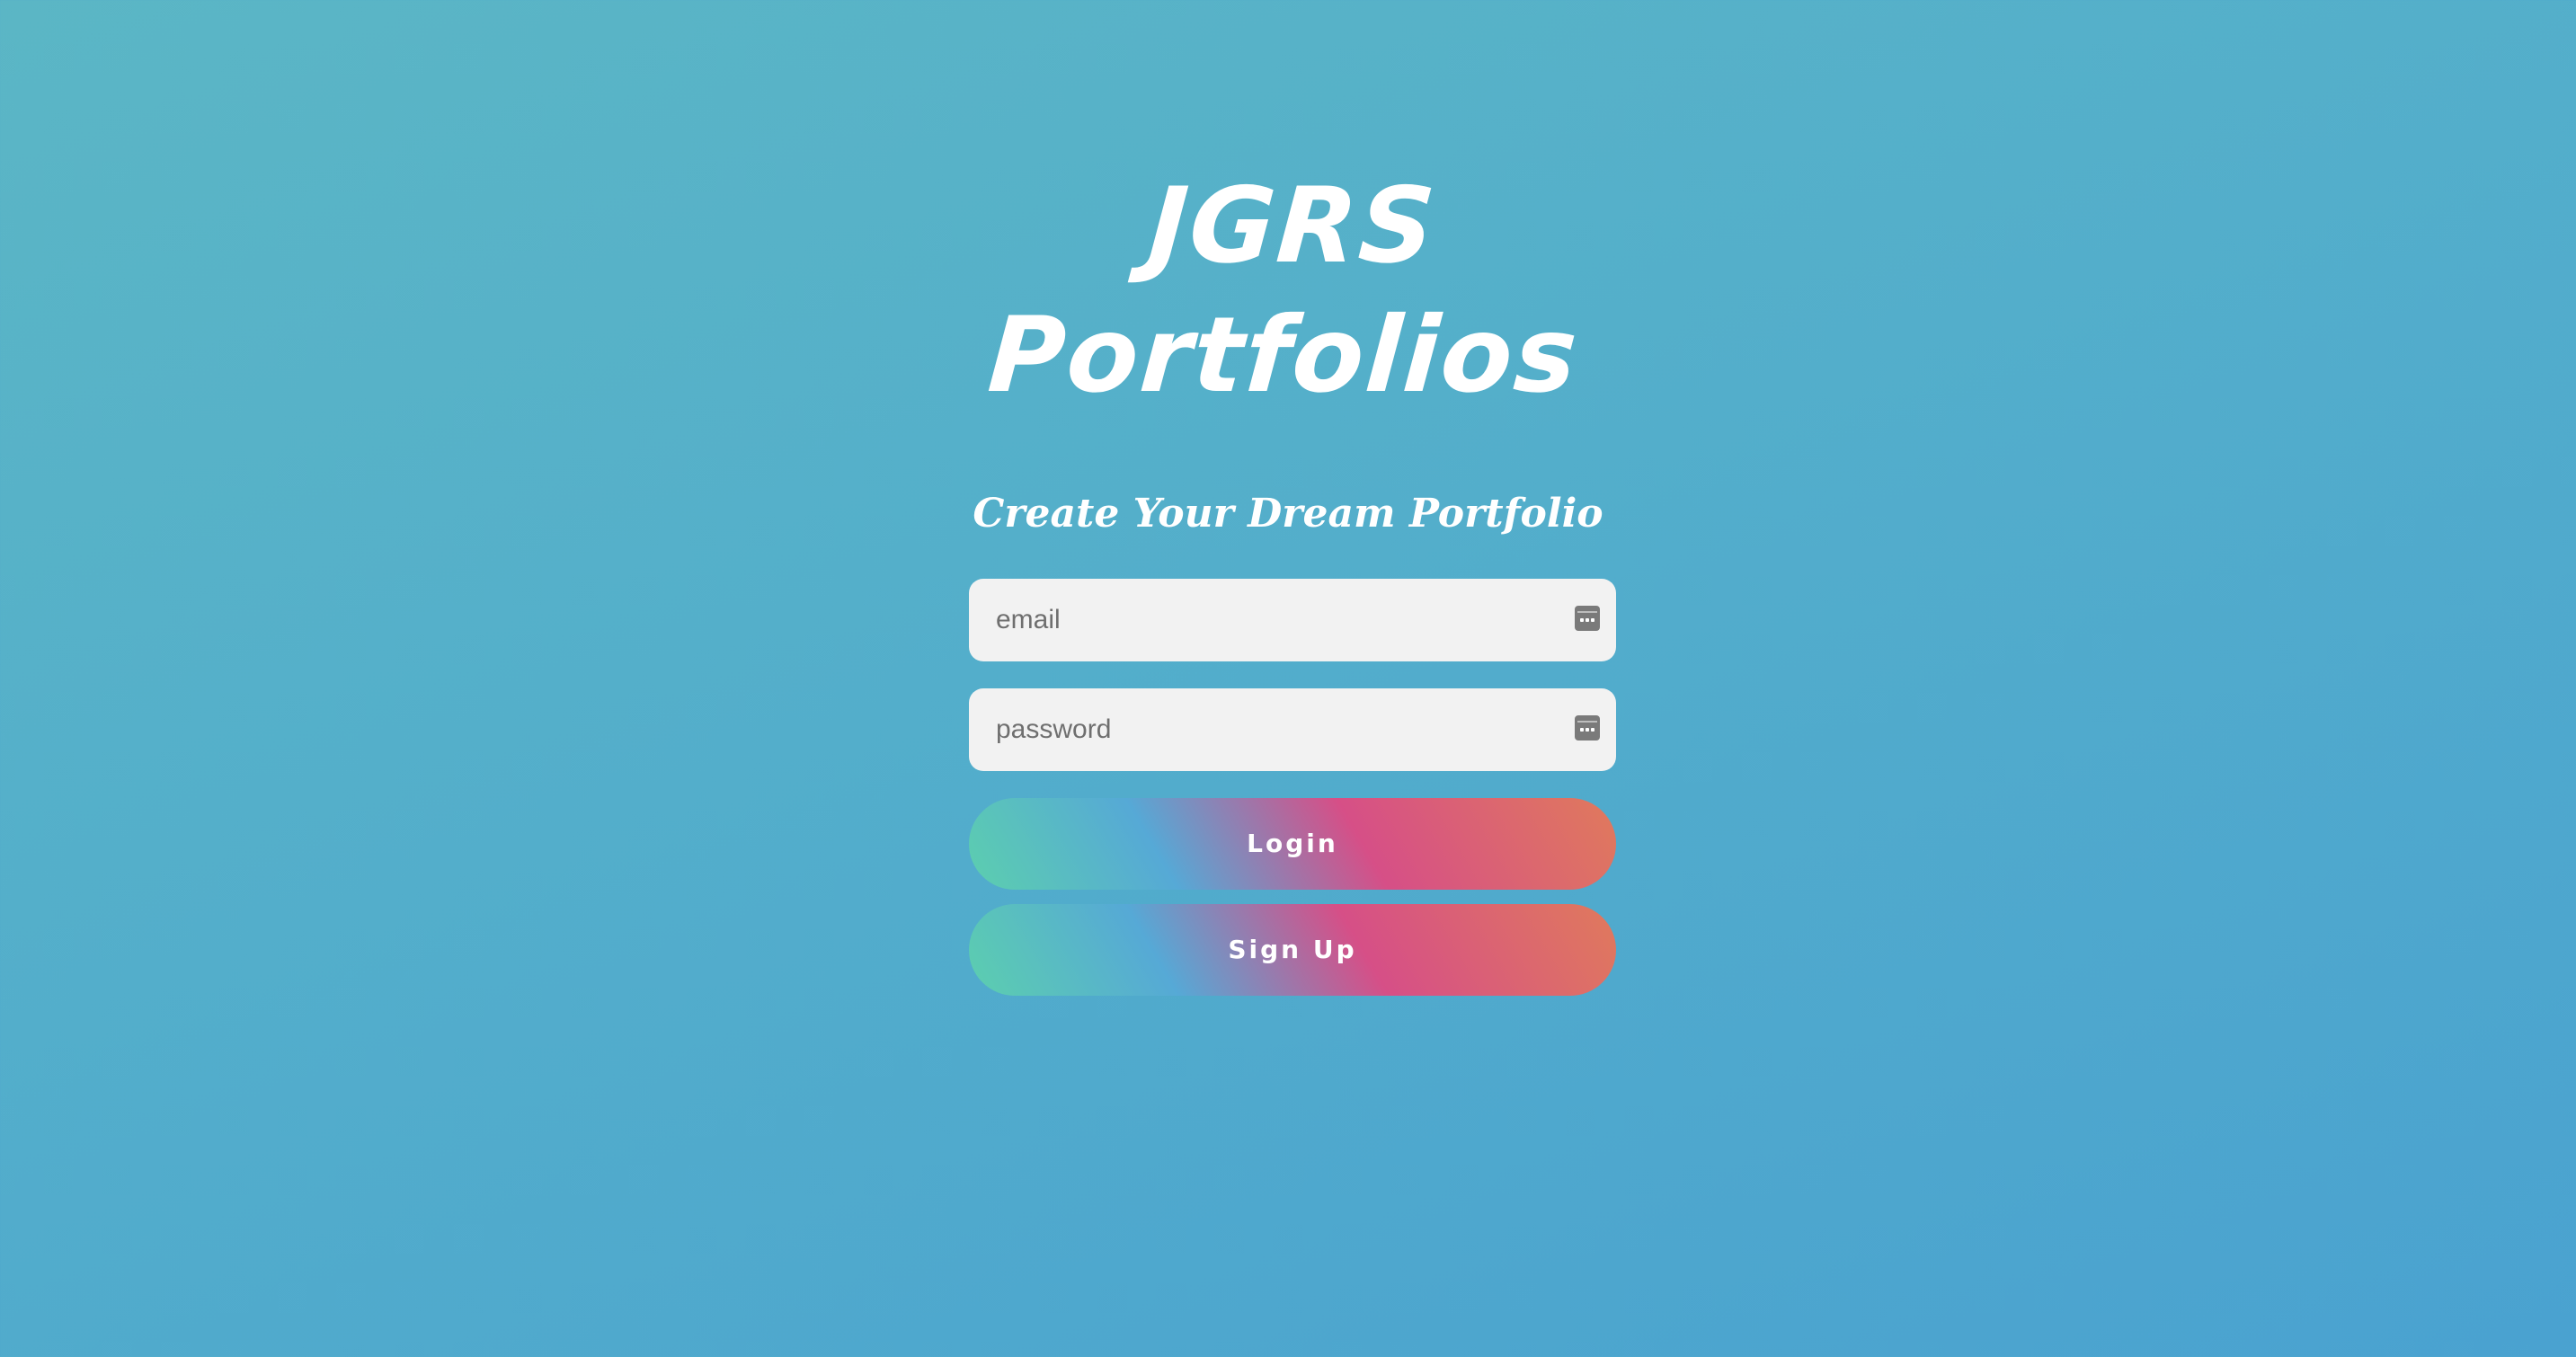  What do you see at coordinates (1292, 950) in the screenshot?
I see `sign-up-button: Sign Up` at bounding box center [1292, 950].